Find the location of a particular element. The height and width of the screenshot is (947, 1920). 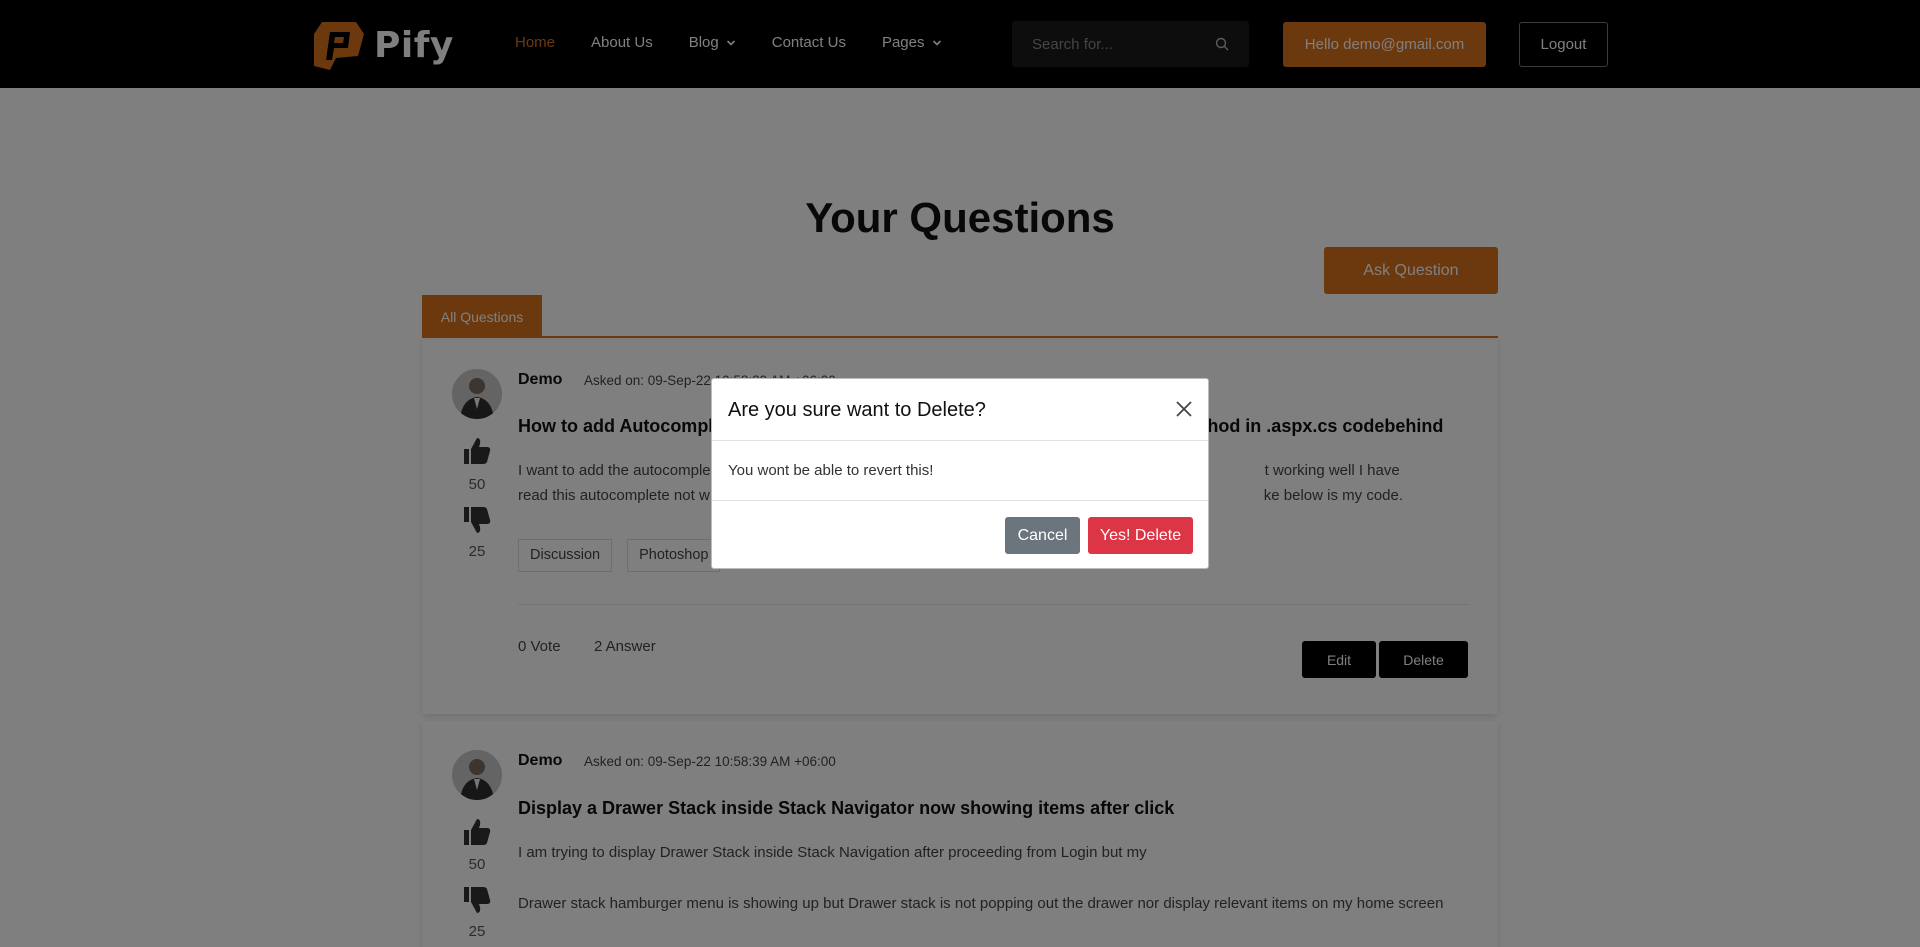

close-icon is located at coordinates (1184, 409).